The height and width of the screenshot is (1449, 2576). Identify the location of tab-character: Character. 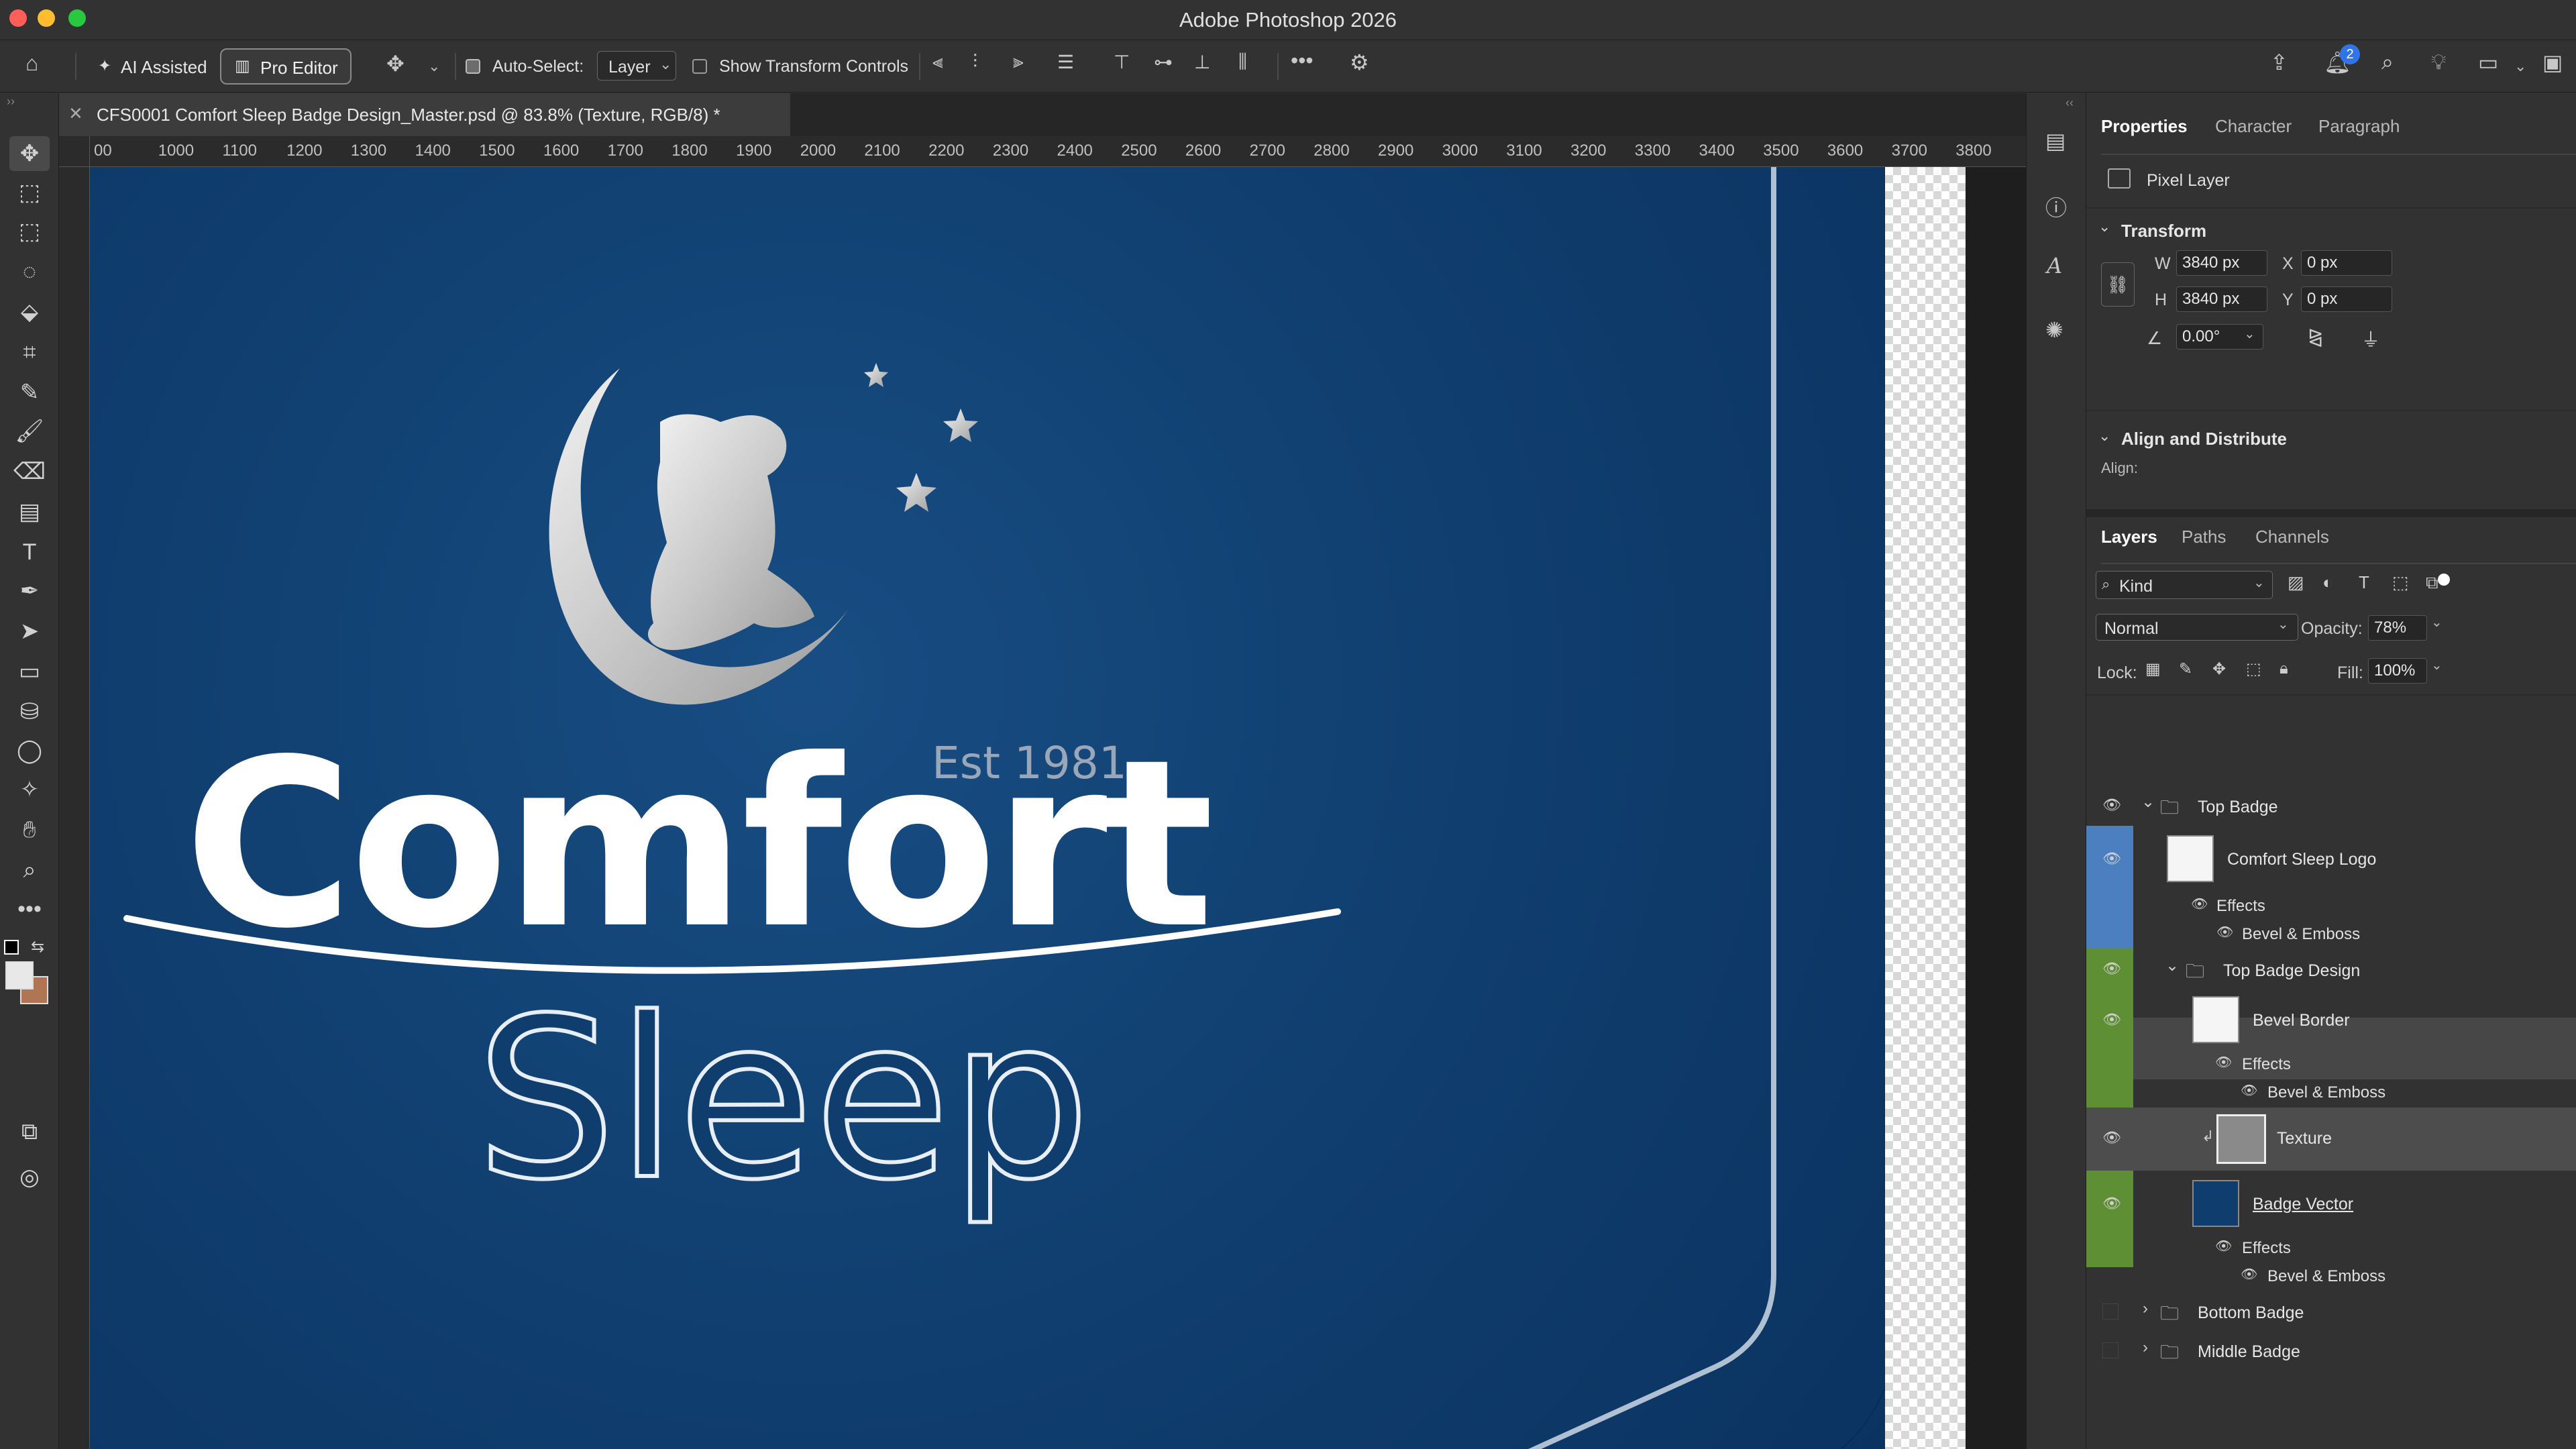
(2253, 126).